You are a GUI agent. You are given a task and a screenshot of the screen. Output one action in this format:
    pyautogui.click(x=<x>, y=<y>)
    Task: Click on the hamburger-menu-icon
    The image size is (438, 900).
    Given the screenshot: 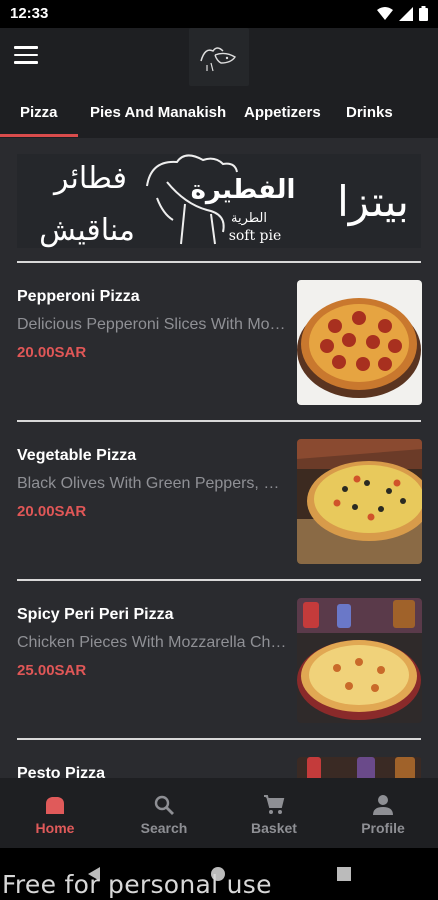 What is the action you would take?
    pyautogui.click(x=26, y=57)
    